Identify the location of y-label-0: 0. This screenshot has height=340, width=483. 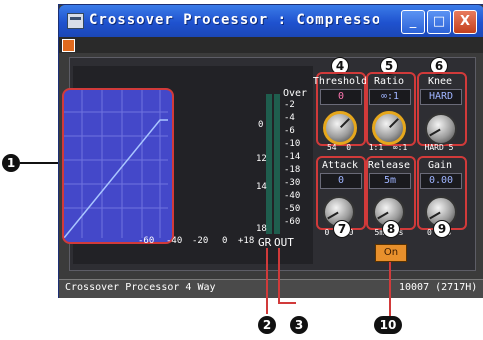
(55, 125).